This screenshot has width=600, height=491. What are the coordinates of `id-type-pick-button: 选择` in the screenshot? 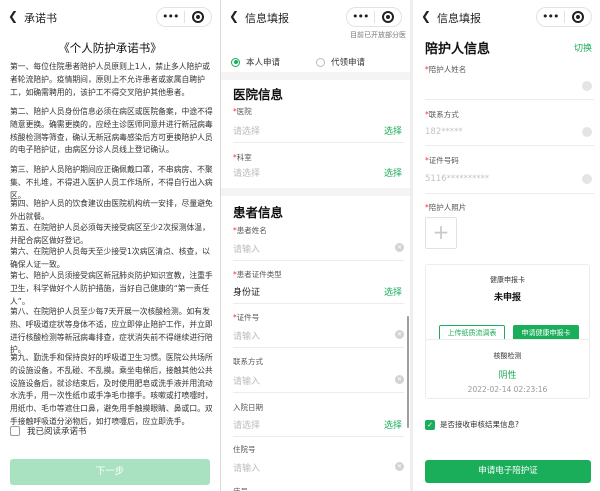 It's located at (393, 291).